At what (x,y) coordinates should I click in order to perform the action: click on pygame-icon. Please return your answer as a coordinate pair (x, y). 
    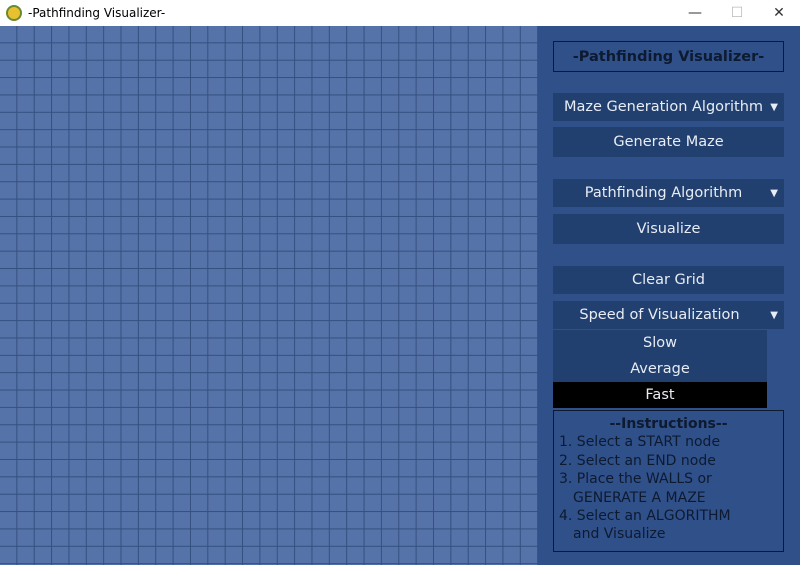
    Looking at the image, I should click on (14, 13).